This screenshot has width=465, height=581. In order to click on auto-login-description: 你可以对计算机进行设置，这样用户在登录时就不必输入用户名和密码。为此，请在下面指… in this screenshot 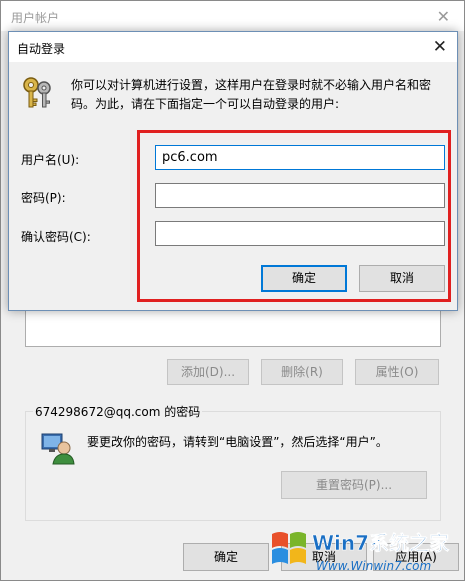, I will do `click(251, 94)`.